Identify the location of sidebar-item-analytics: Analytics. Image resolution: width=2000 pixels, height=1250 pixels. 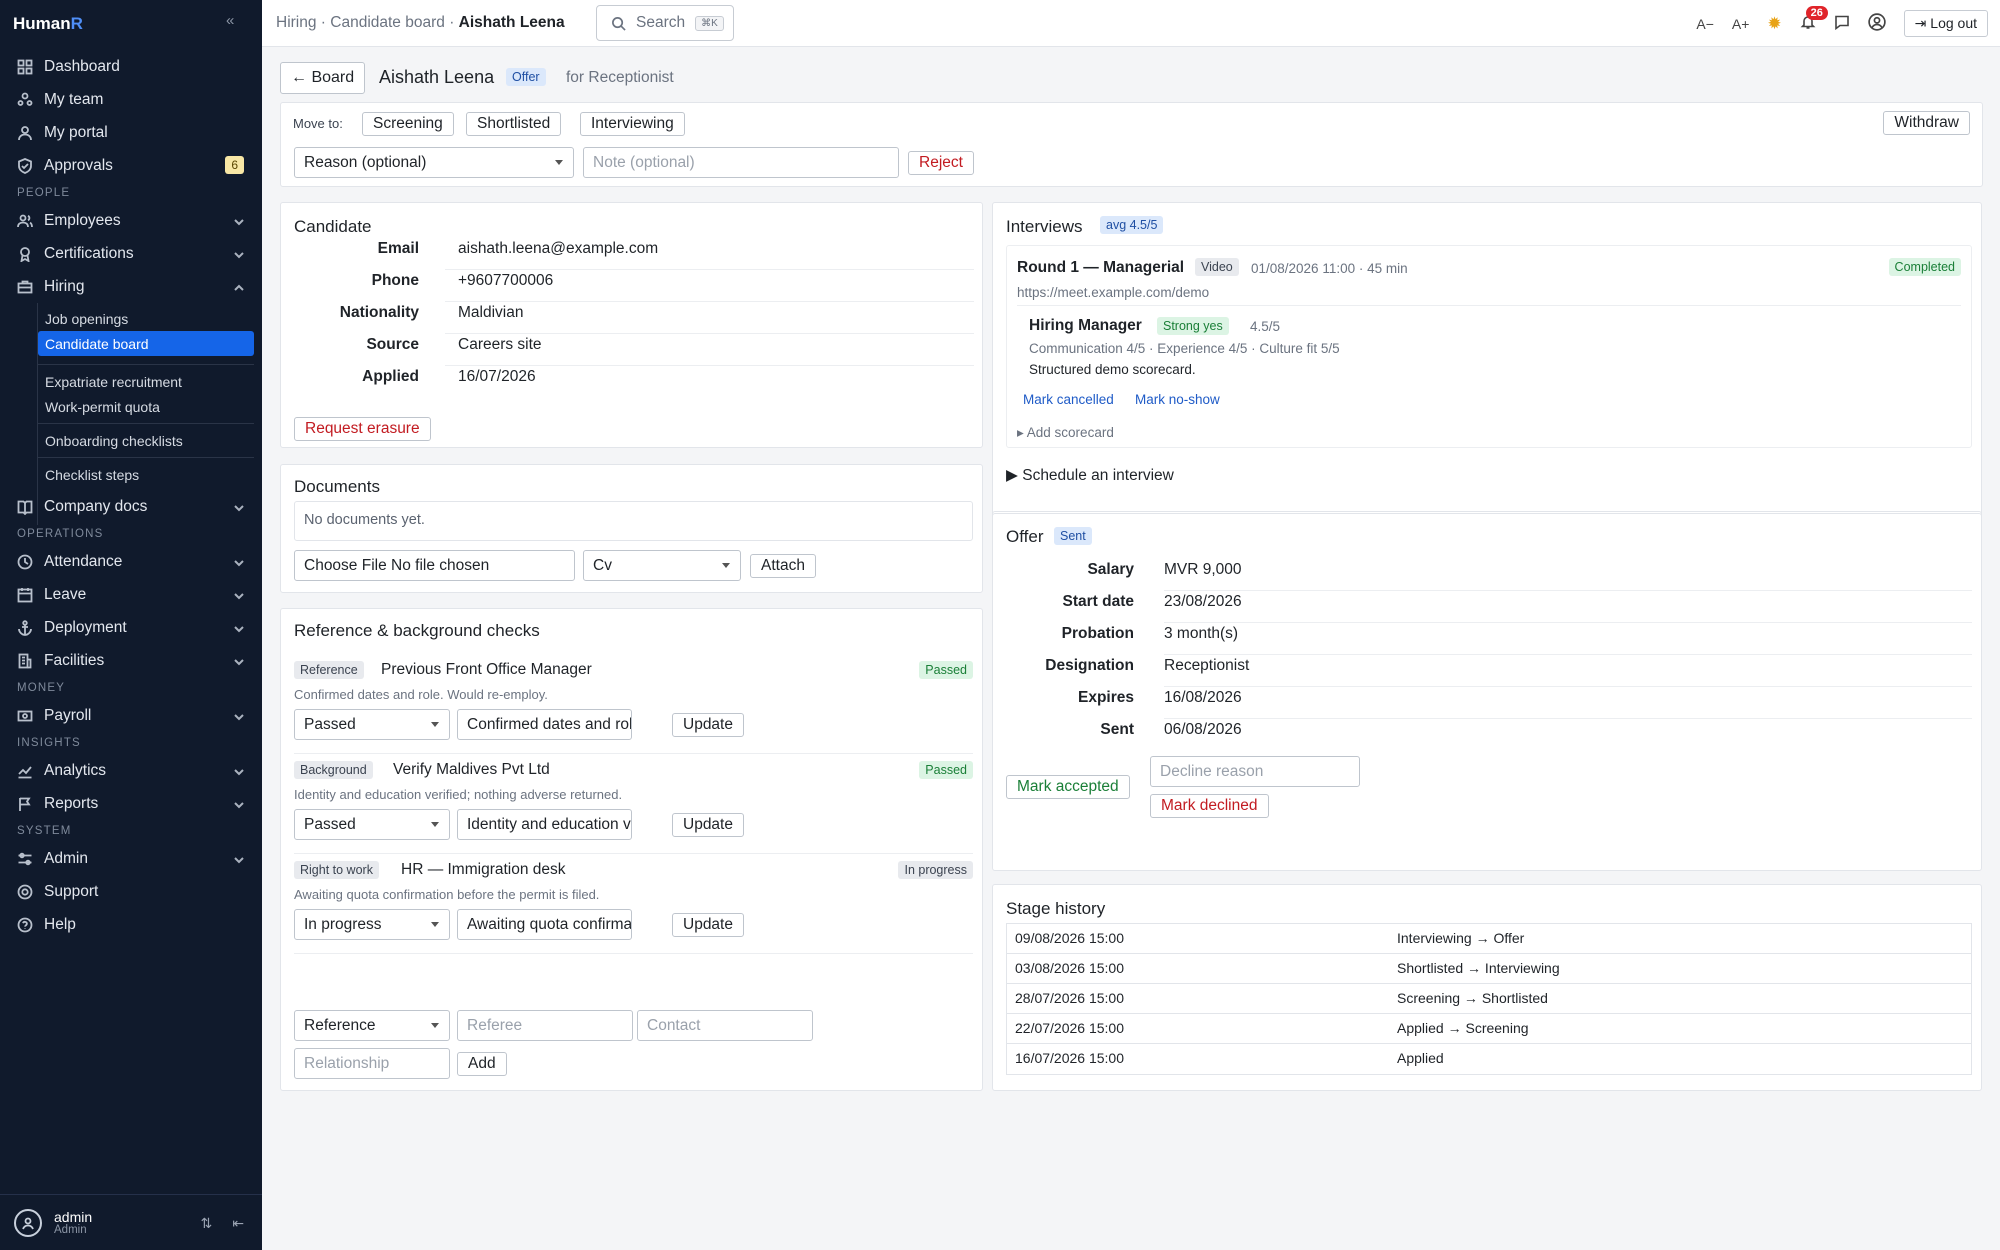
(131, 770).